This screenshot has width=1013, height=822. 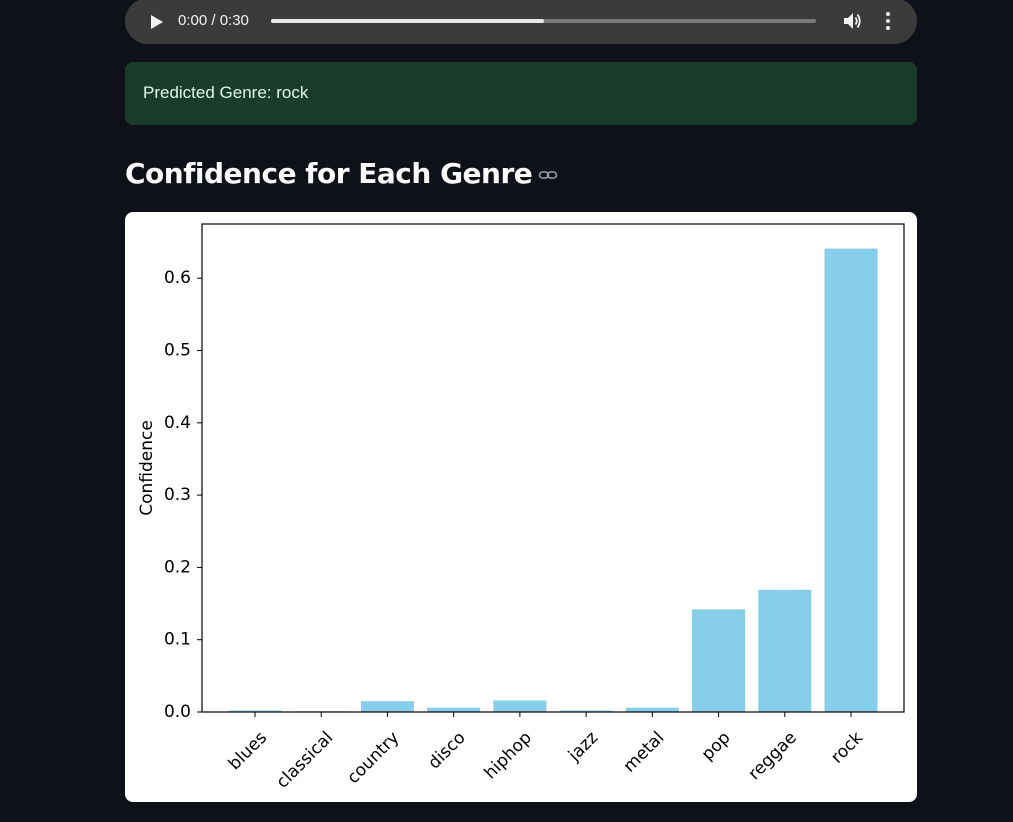 What do you see at coordinates (305, 760) in the screenshot?
I see `x-tick-label-classical: classical` at bounding box center [305, 760].